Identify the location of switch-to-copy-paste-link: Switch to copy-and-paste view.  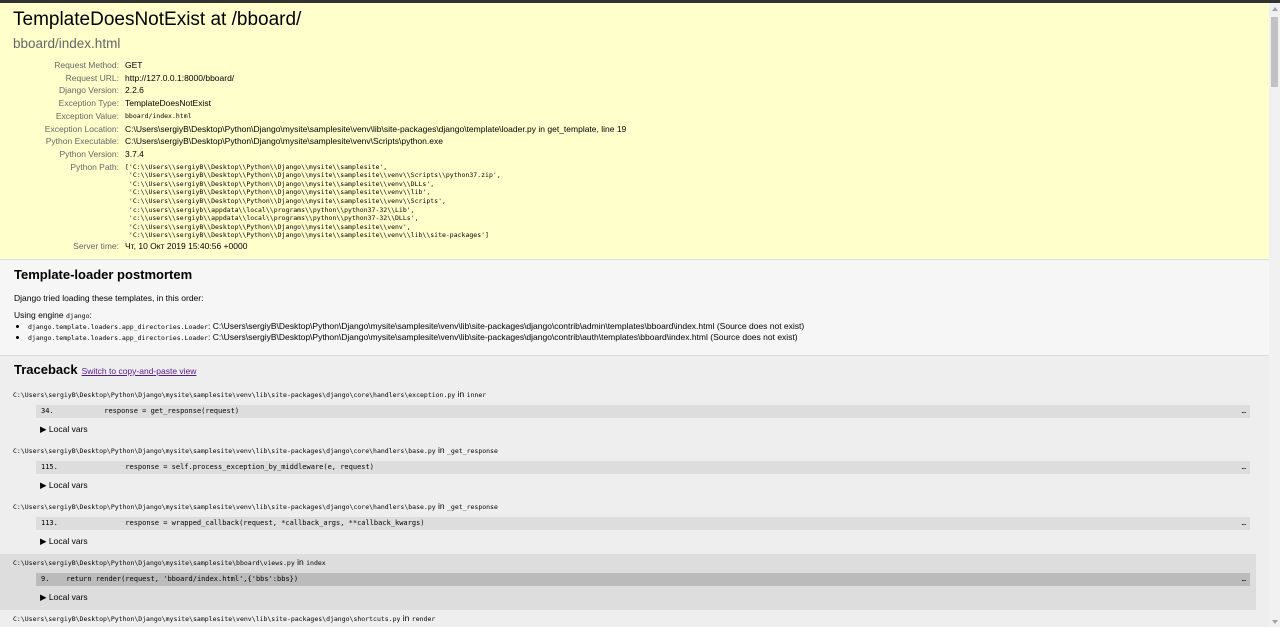
(139, 371).